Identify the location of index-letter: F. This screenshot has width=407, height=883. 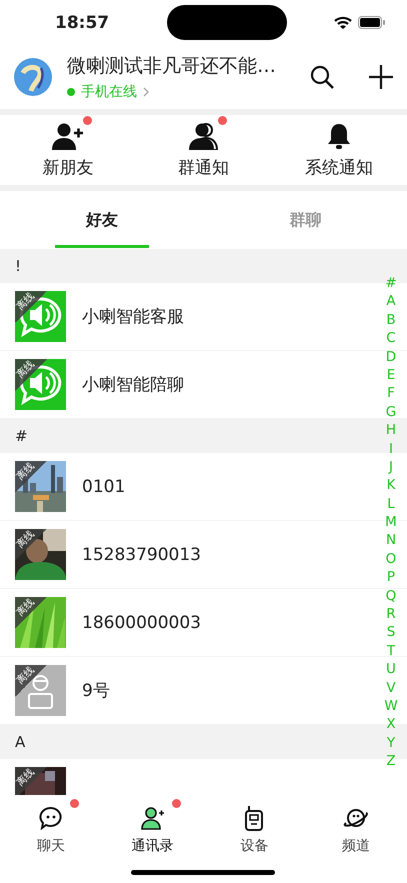
(391, 393).